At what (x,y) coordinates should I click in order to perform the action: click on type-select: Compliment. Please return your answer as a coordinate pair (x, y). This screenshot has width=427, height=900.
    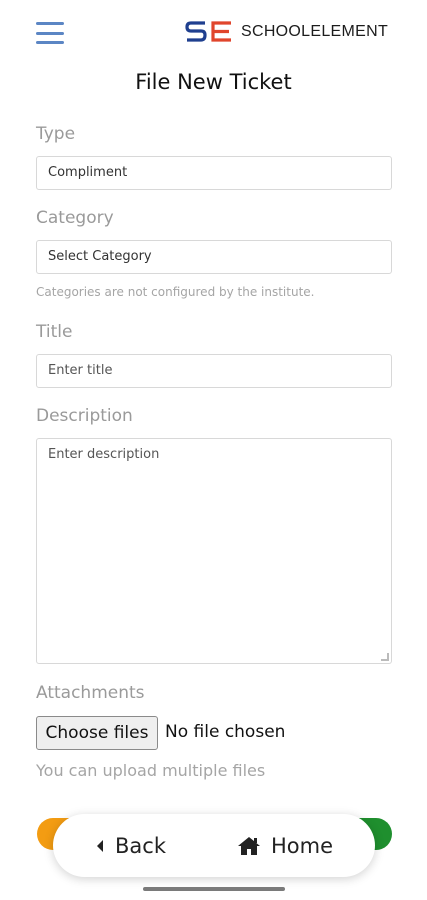
    Looking at the image, I should click on (214, 173).